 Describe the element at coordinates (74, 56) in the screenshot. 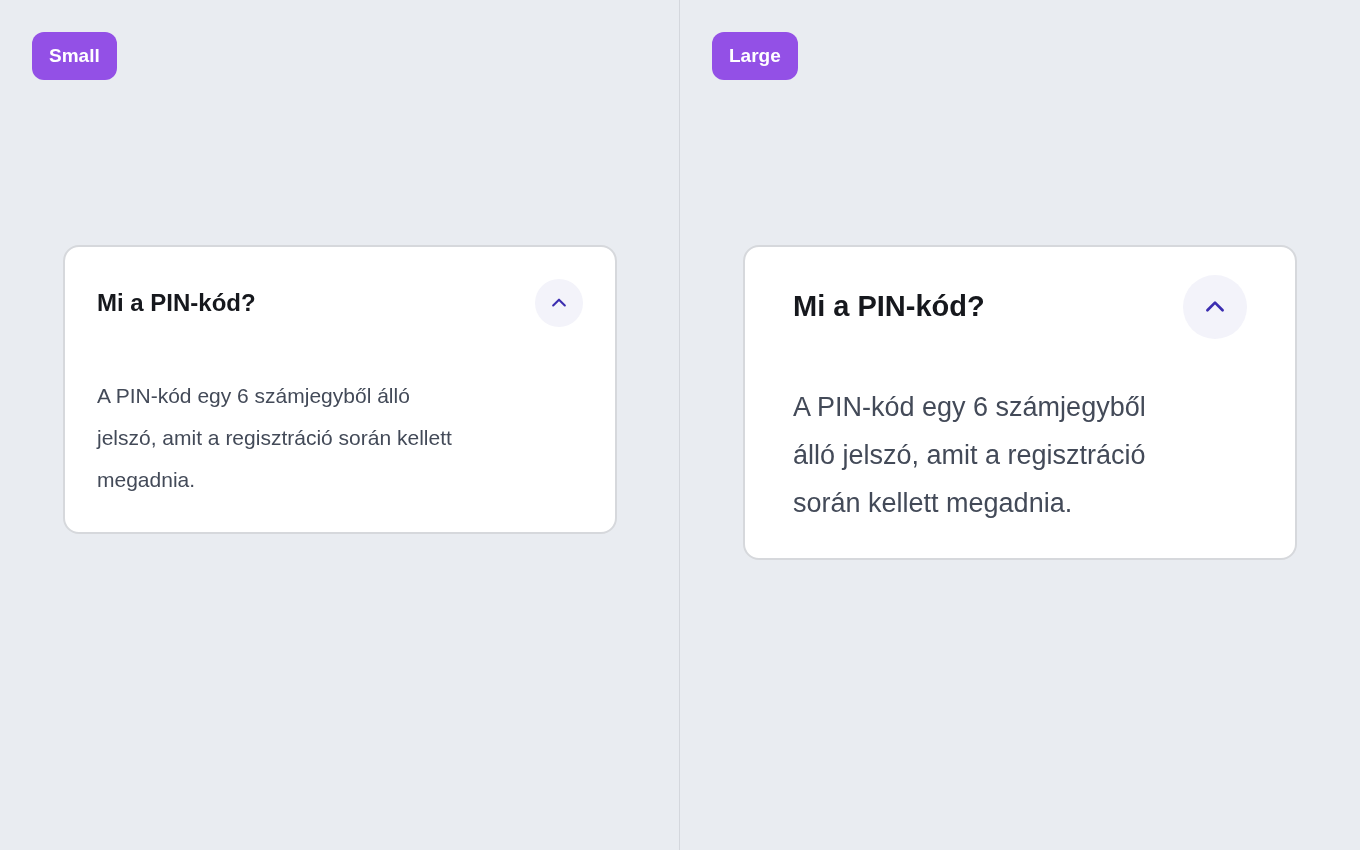

I see `size-badge: Small` at that location.